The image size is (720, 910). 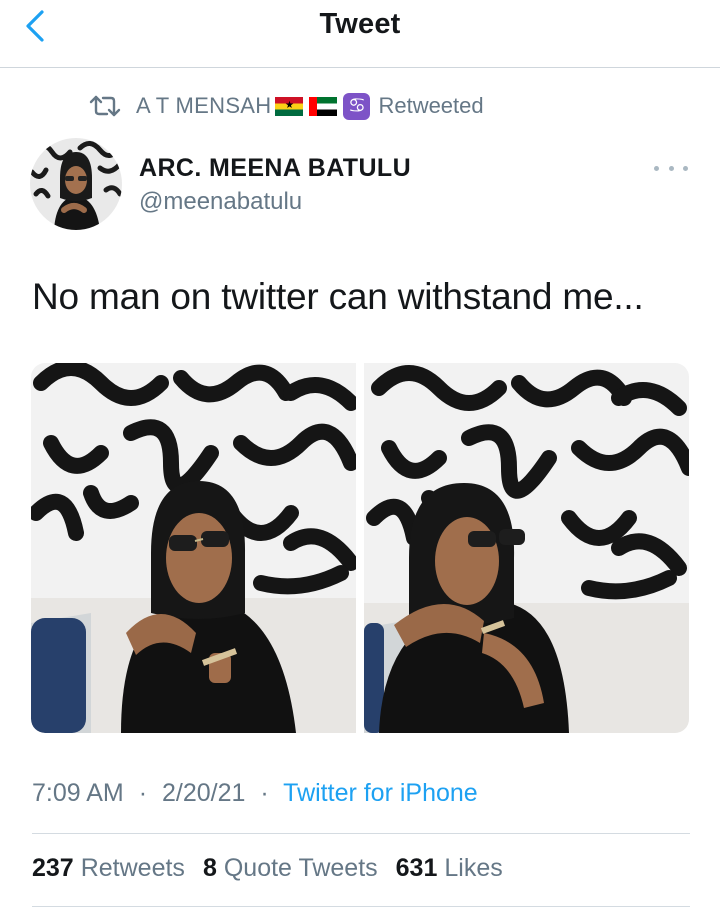 I want to click on uae-flag-icon, so click(x=323, y=106).